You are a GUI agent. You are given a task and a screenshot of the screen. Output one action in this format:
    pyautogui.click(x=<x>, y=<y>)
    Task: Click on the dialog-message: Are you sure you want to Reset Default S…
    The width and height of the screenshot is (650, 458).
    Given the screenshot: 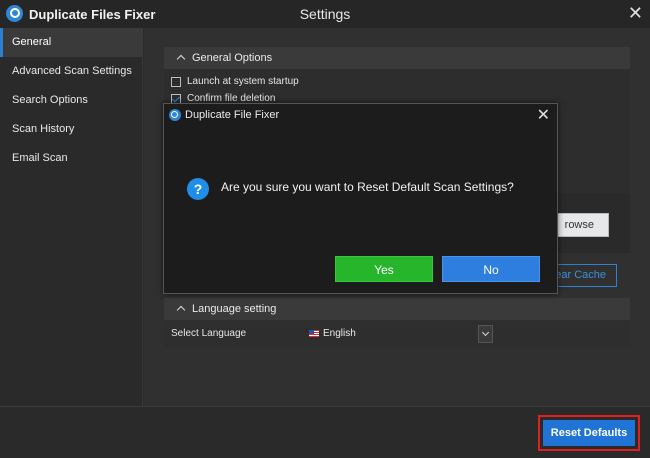 What is the action you would take?
    pyautogui.click(x=367, y=187)
    